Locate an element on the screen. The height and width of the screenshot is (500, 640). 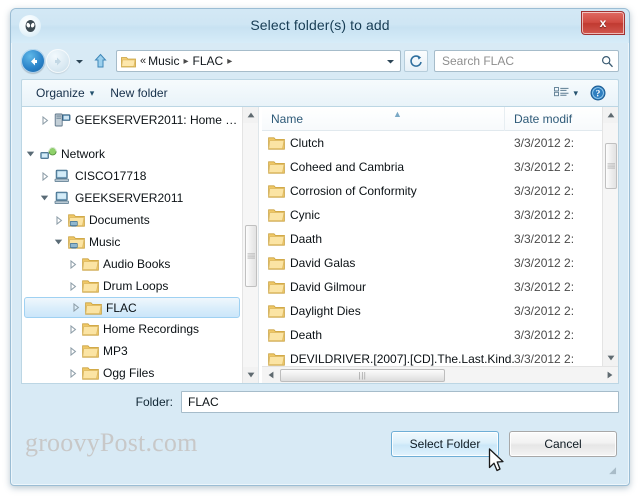
tree-item-music: Music is located at coordinates (132, 242).